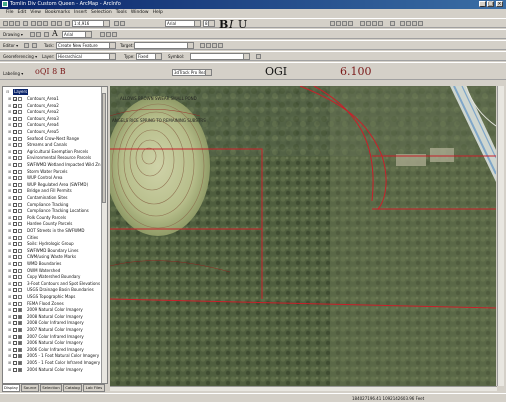  I want to click on undo-icon, so click(53, 23).